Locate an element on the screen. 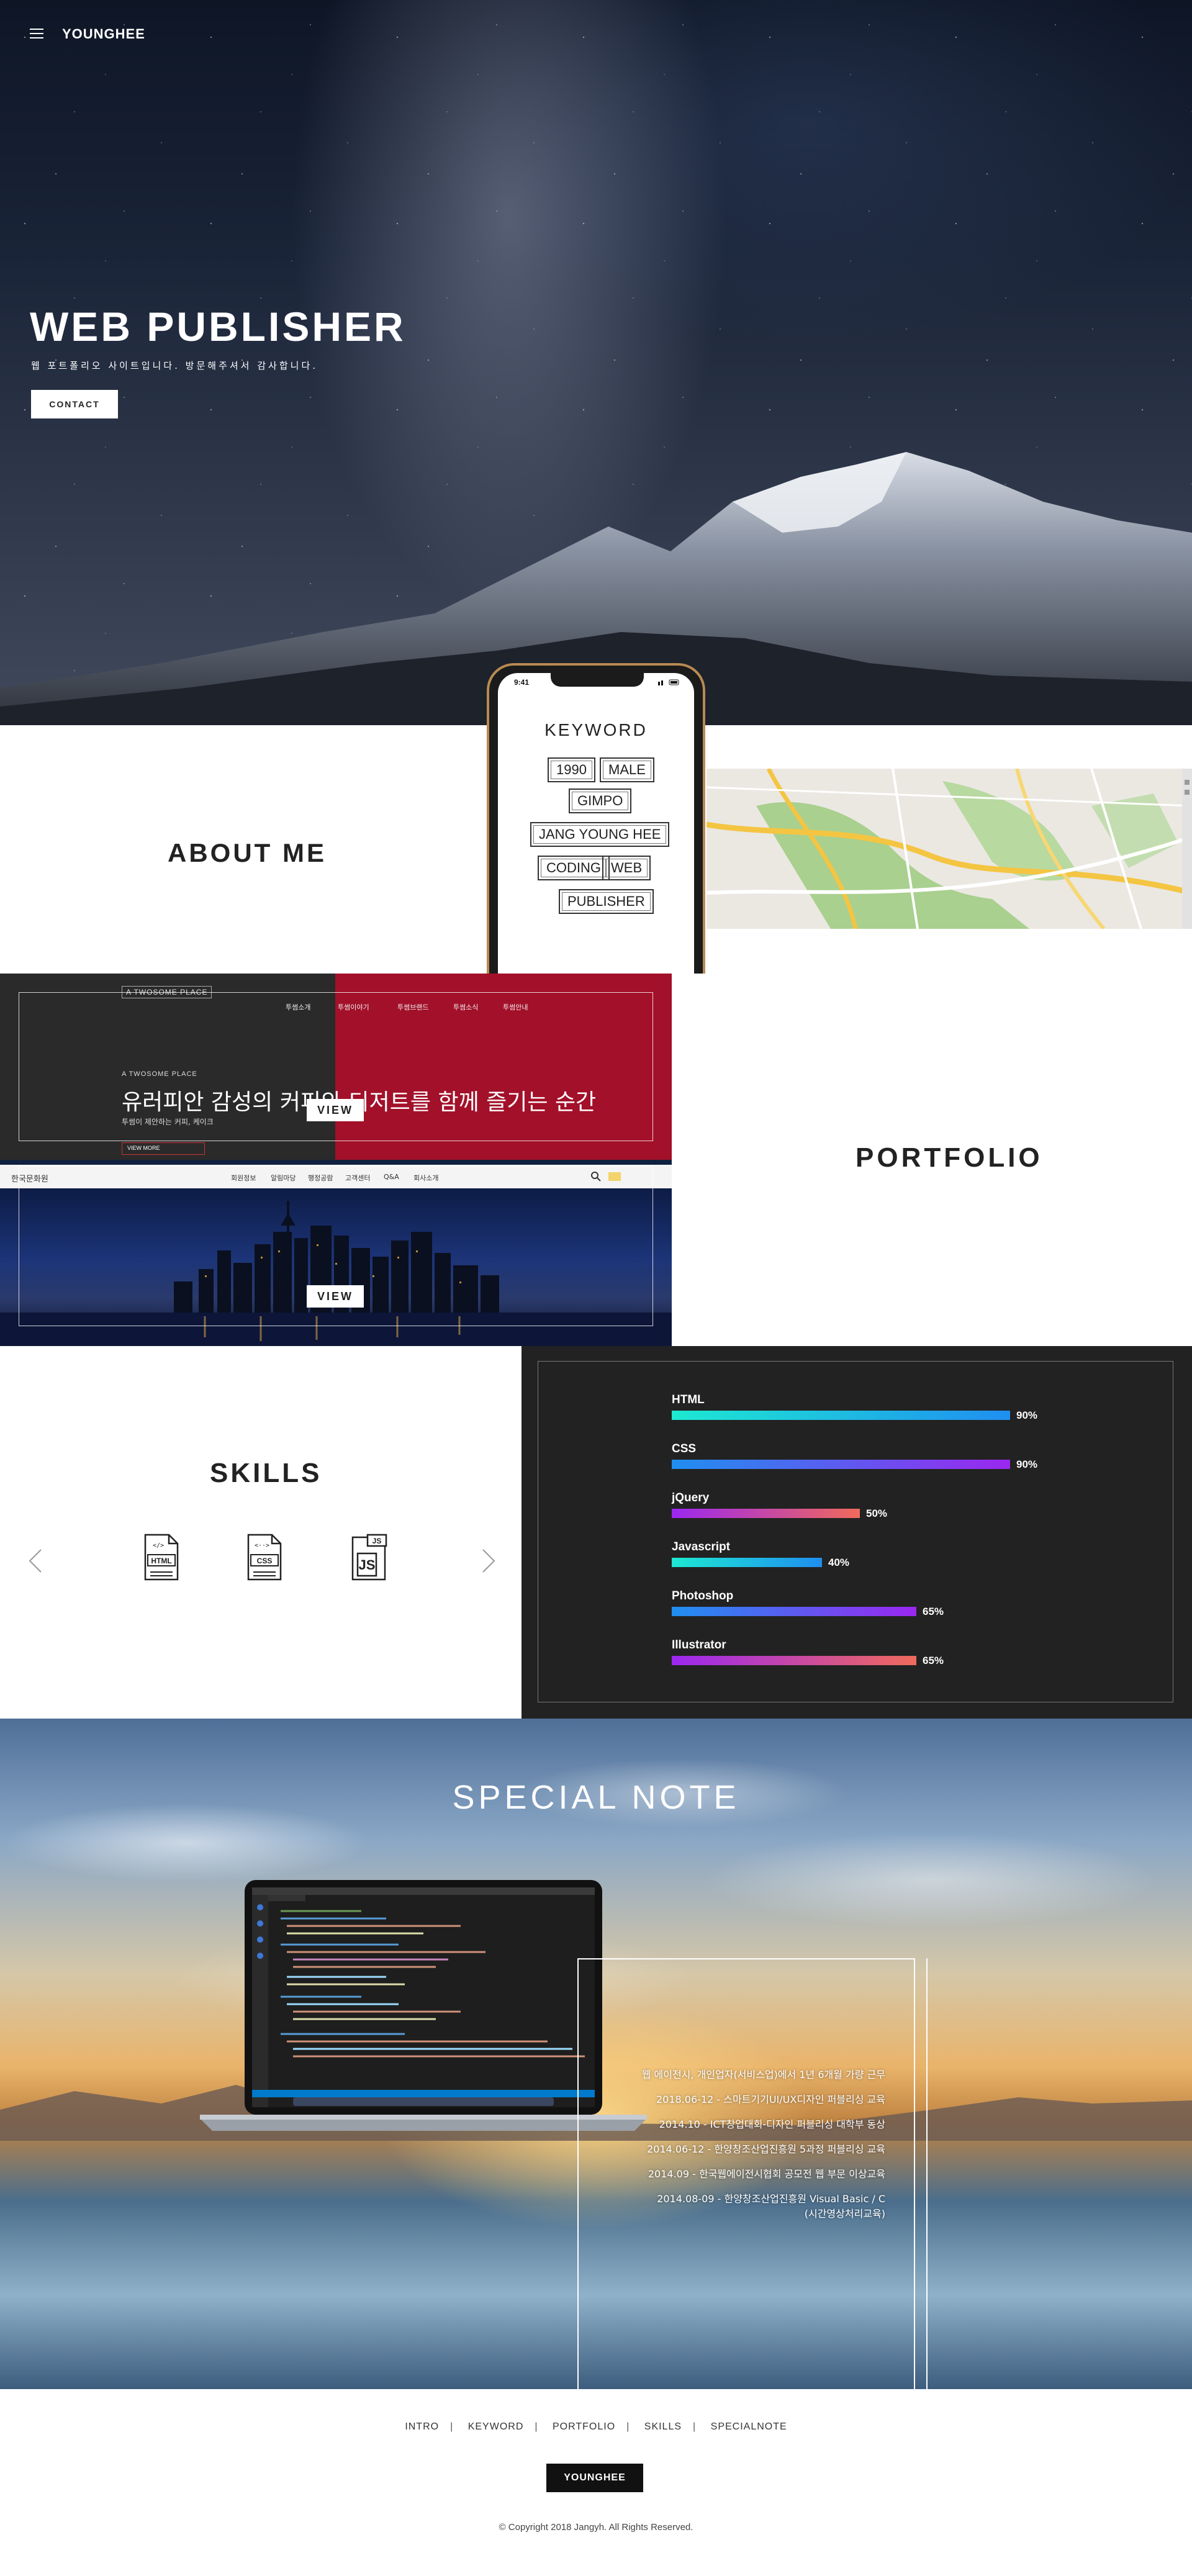 This screenshot has height=2576, width=1192. html-file-icon: </> HTML is located at coordinates (161, 1557).